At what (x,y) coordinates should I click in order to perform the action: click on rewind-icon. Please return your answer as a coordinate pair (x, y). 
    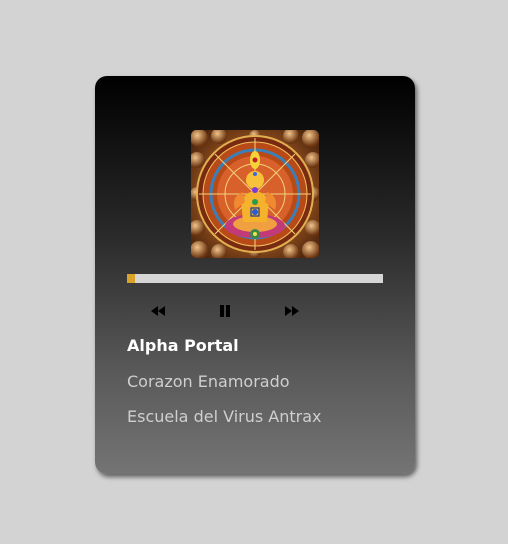
    Looking at the image, I should click on (158, 311).